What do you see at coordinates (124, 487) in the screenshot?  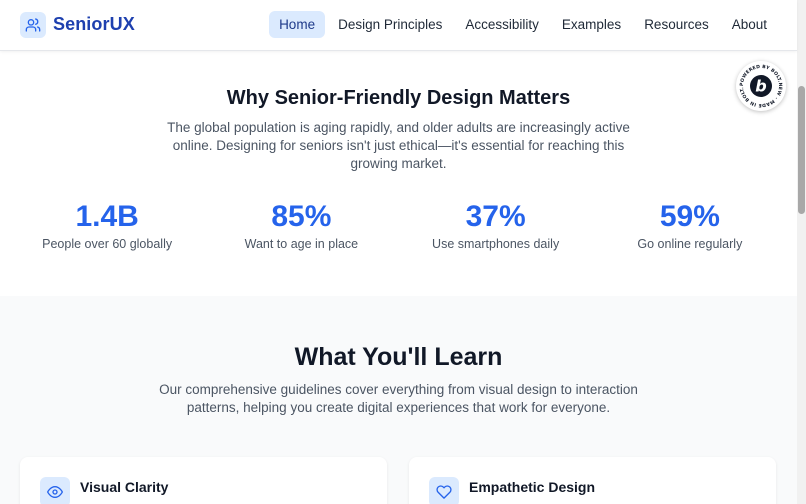 I see `feature-card-title: Visual Clarity` at bounding box center [124, 487].